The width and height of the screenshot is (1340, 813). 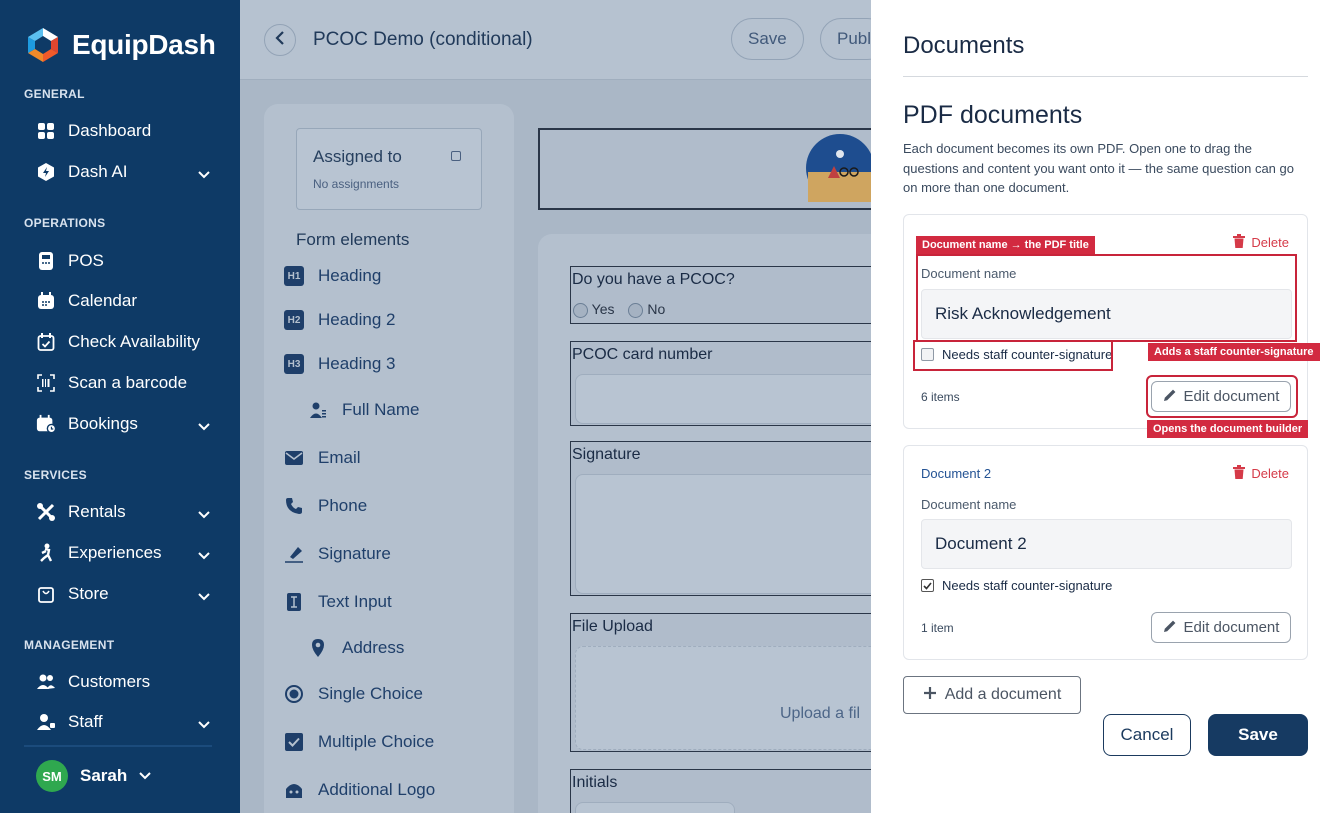 What do you see at coordinates (1106, 544) in the screenshot?
I see `document-name-input: Document 2` at bounding box center [1106, 544].